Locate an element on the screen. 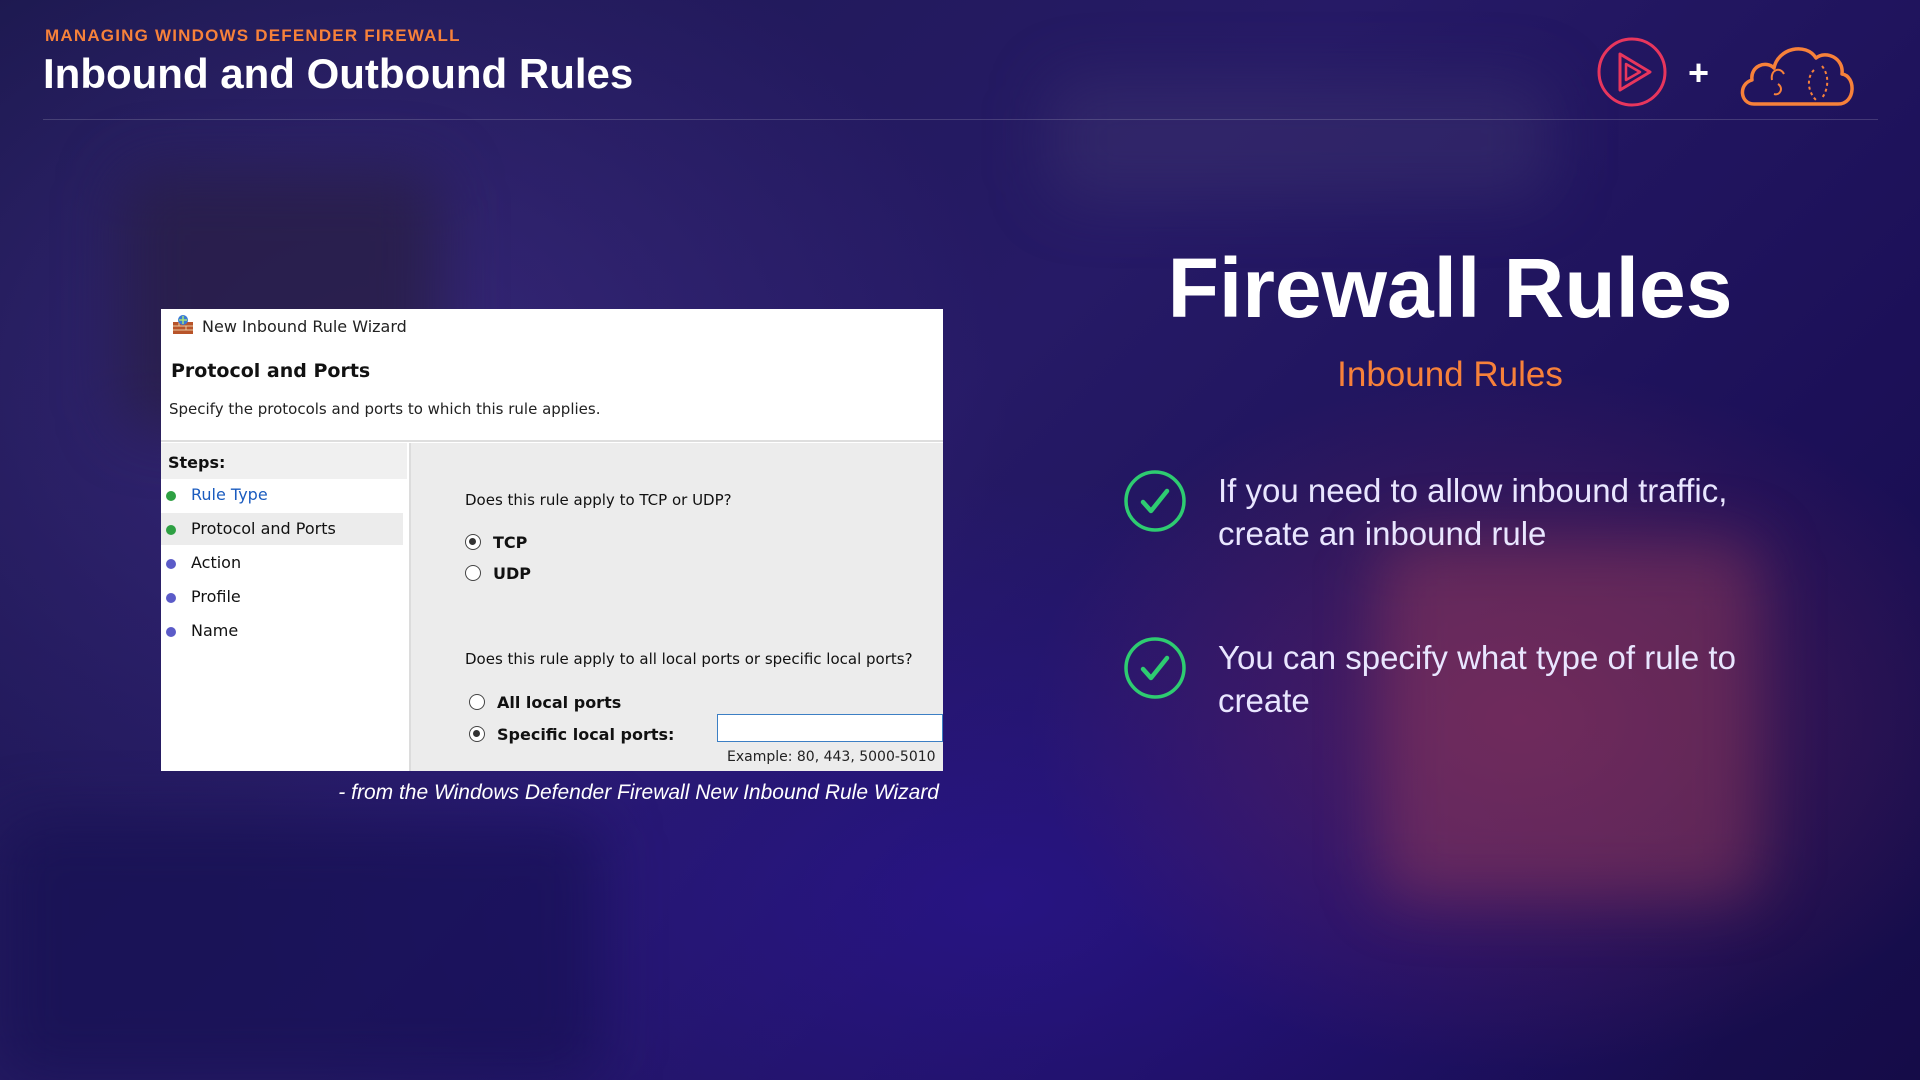  all-local-ports-option: All local ports is located at coordinates (569, 703).